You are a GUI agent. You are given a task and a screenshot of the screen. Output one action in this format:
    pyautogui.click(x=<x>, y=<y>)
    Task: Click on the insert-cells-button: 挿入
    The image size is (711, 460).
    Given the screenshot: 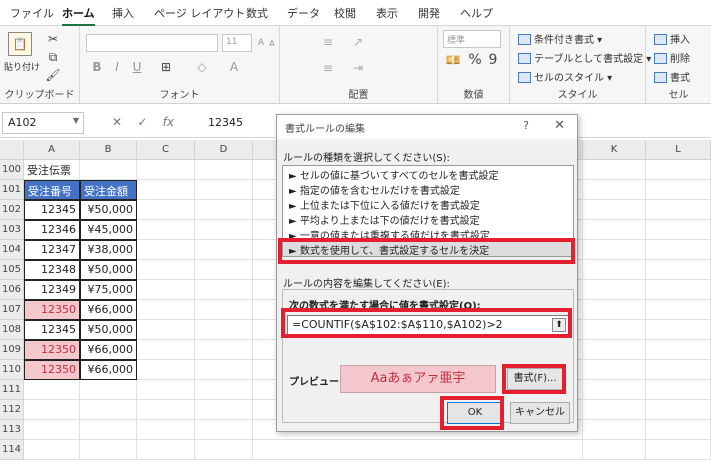 What is the action you would take?
    pyautogui.click(x=672, y=38)
    